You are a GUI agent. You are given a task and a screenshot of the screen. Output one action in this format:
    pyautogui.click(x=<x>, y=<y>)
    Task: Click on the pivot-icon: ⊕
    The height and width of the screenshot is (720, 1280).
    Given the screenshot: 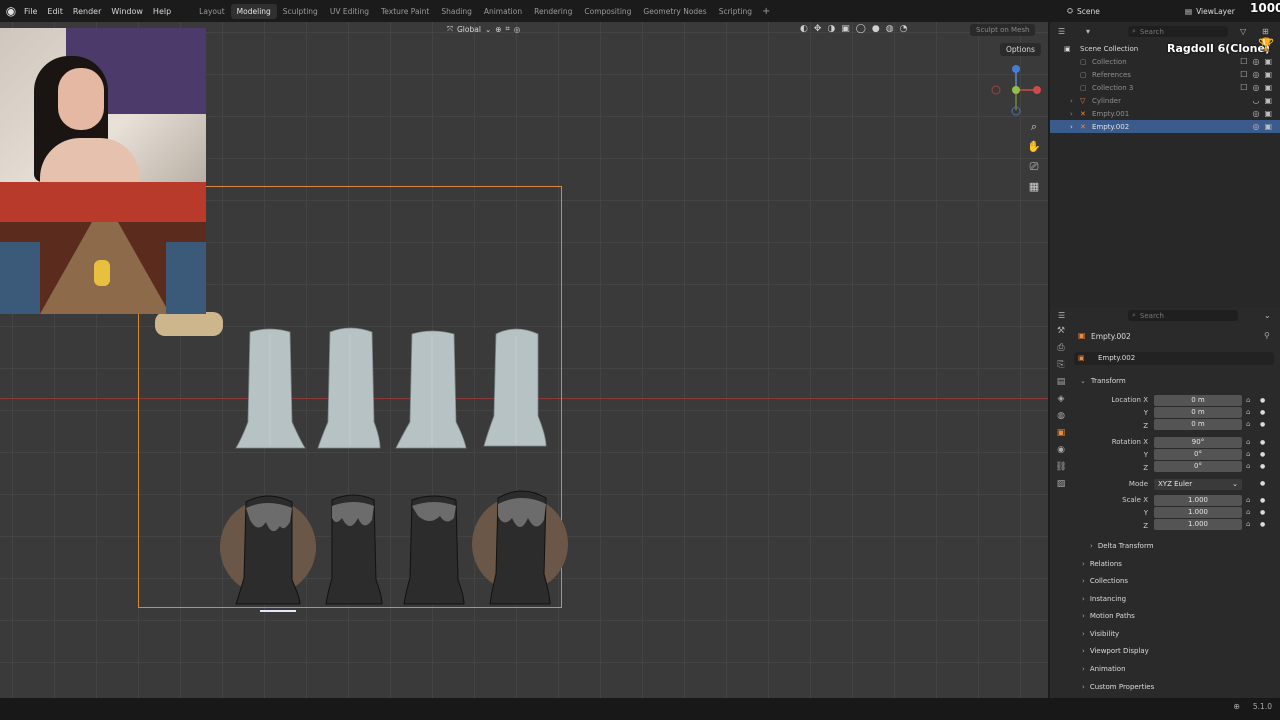 What is the action you would take?
    pyautogui.click(x=498, y=29)
    